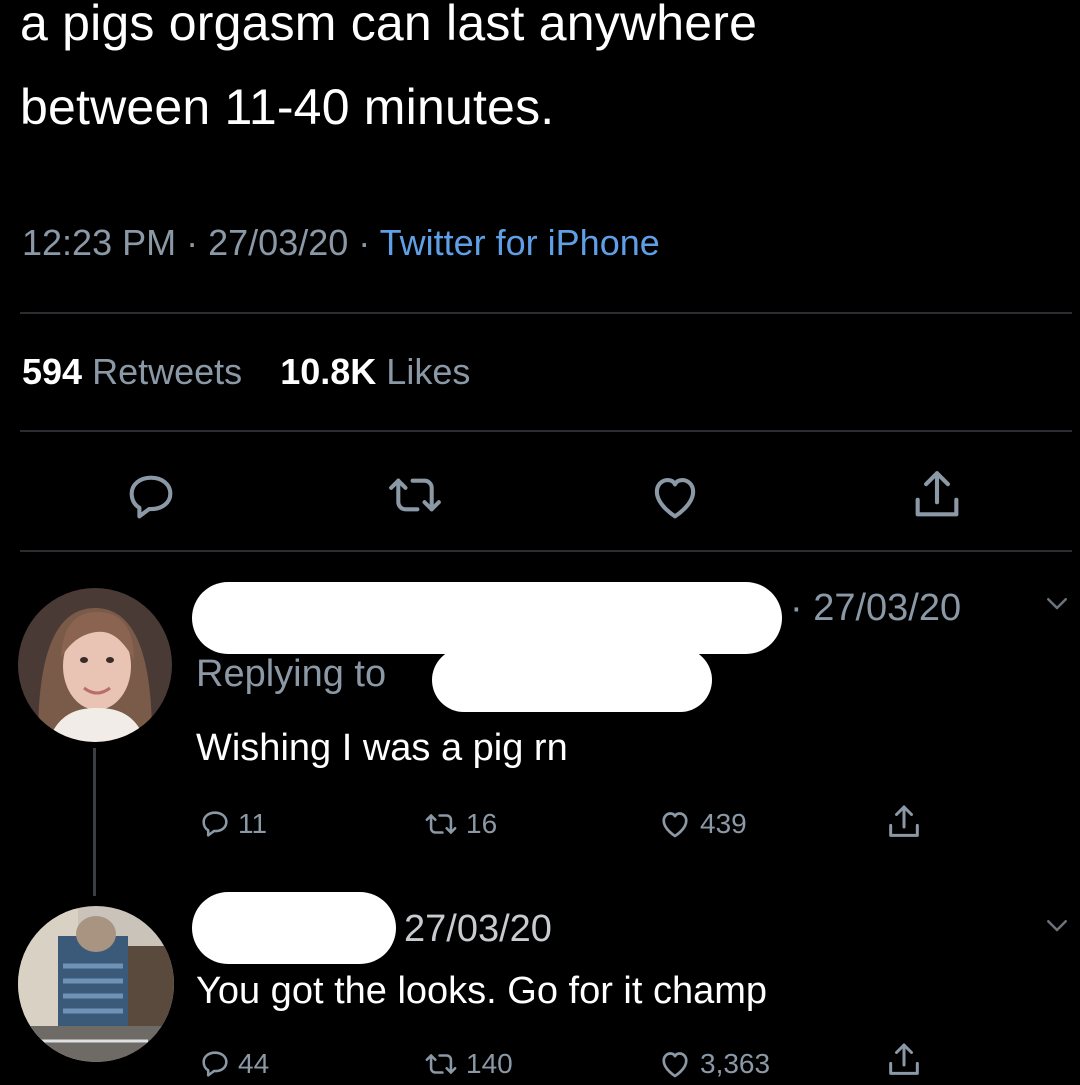 This screenshot has height=1085, width=1080. Describe the element at coordinates (232, 824) in the screenshot. I see `reply-count-button: 11` at that location.